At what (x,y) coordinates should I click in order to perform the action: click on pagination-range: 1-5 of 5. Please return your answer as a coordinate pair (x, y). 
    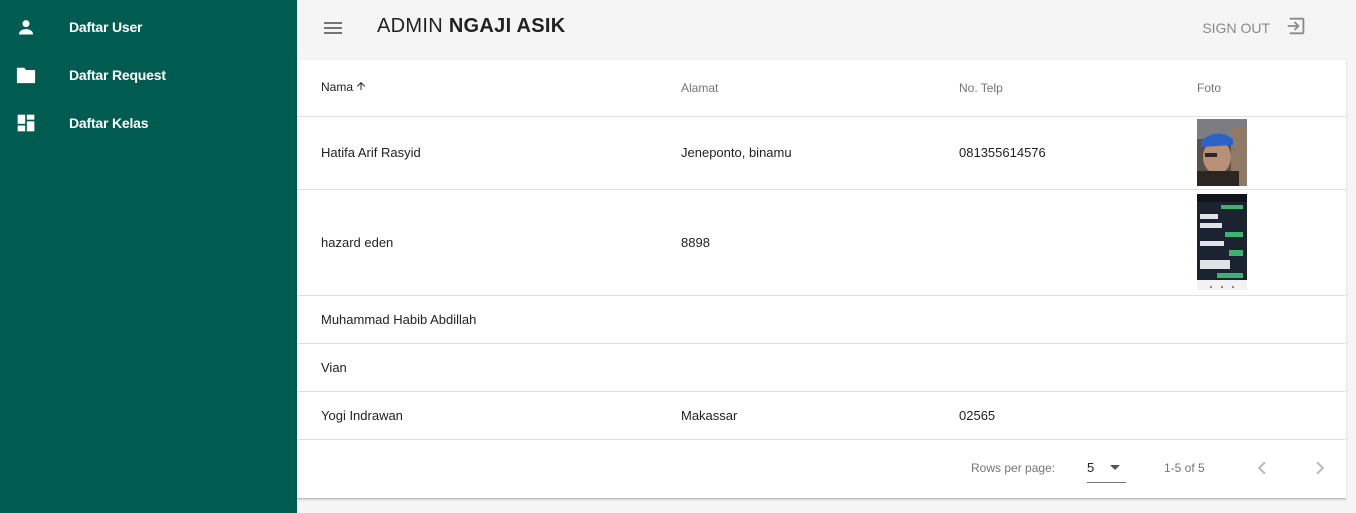
    Looking at the image, I should click on (1184, 468).